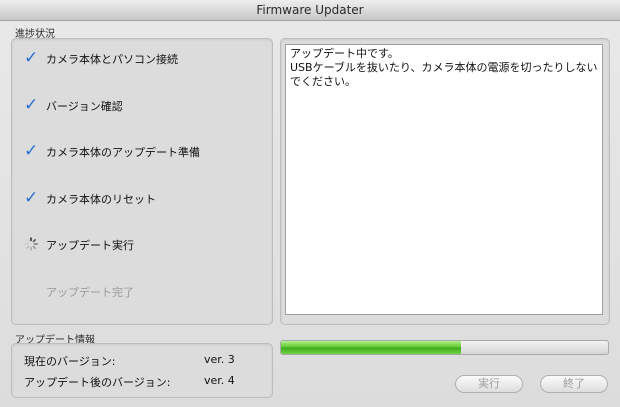 The width and height of the screenshot is (620, 407). Describe the element at coordinates (84, 106) in the screenshot. I see `step-label: バージョン確認` at that location.